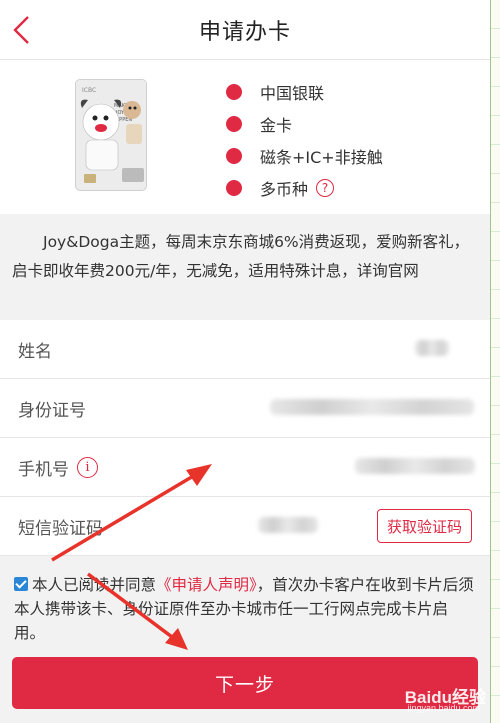 The image size is (500, 723). I want to click on feature-item: 多币种 ?, so click(304, 188).